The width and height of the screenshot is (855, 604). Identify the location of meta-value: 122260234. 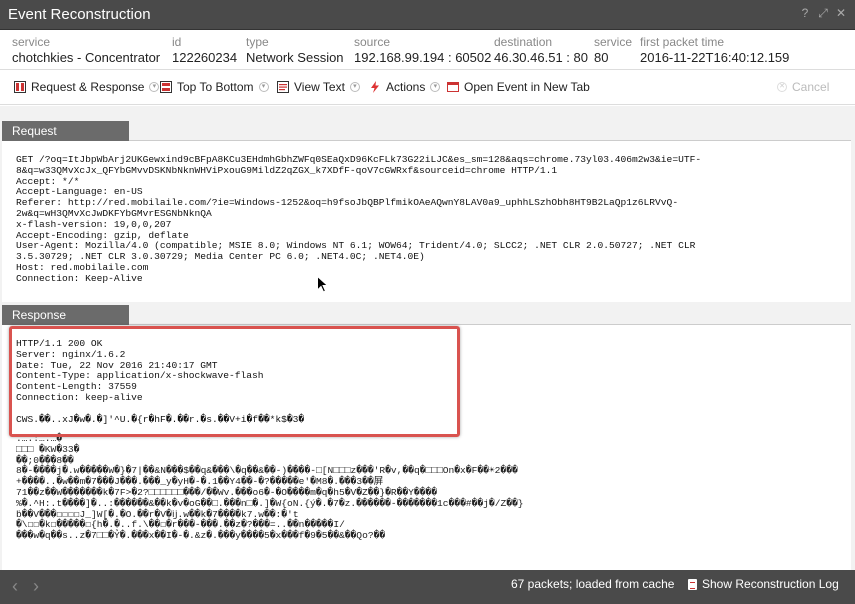
(205, 57).